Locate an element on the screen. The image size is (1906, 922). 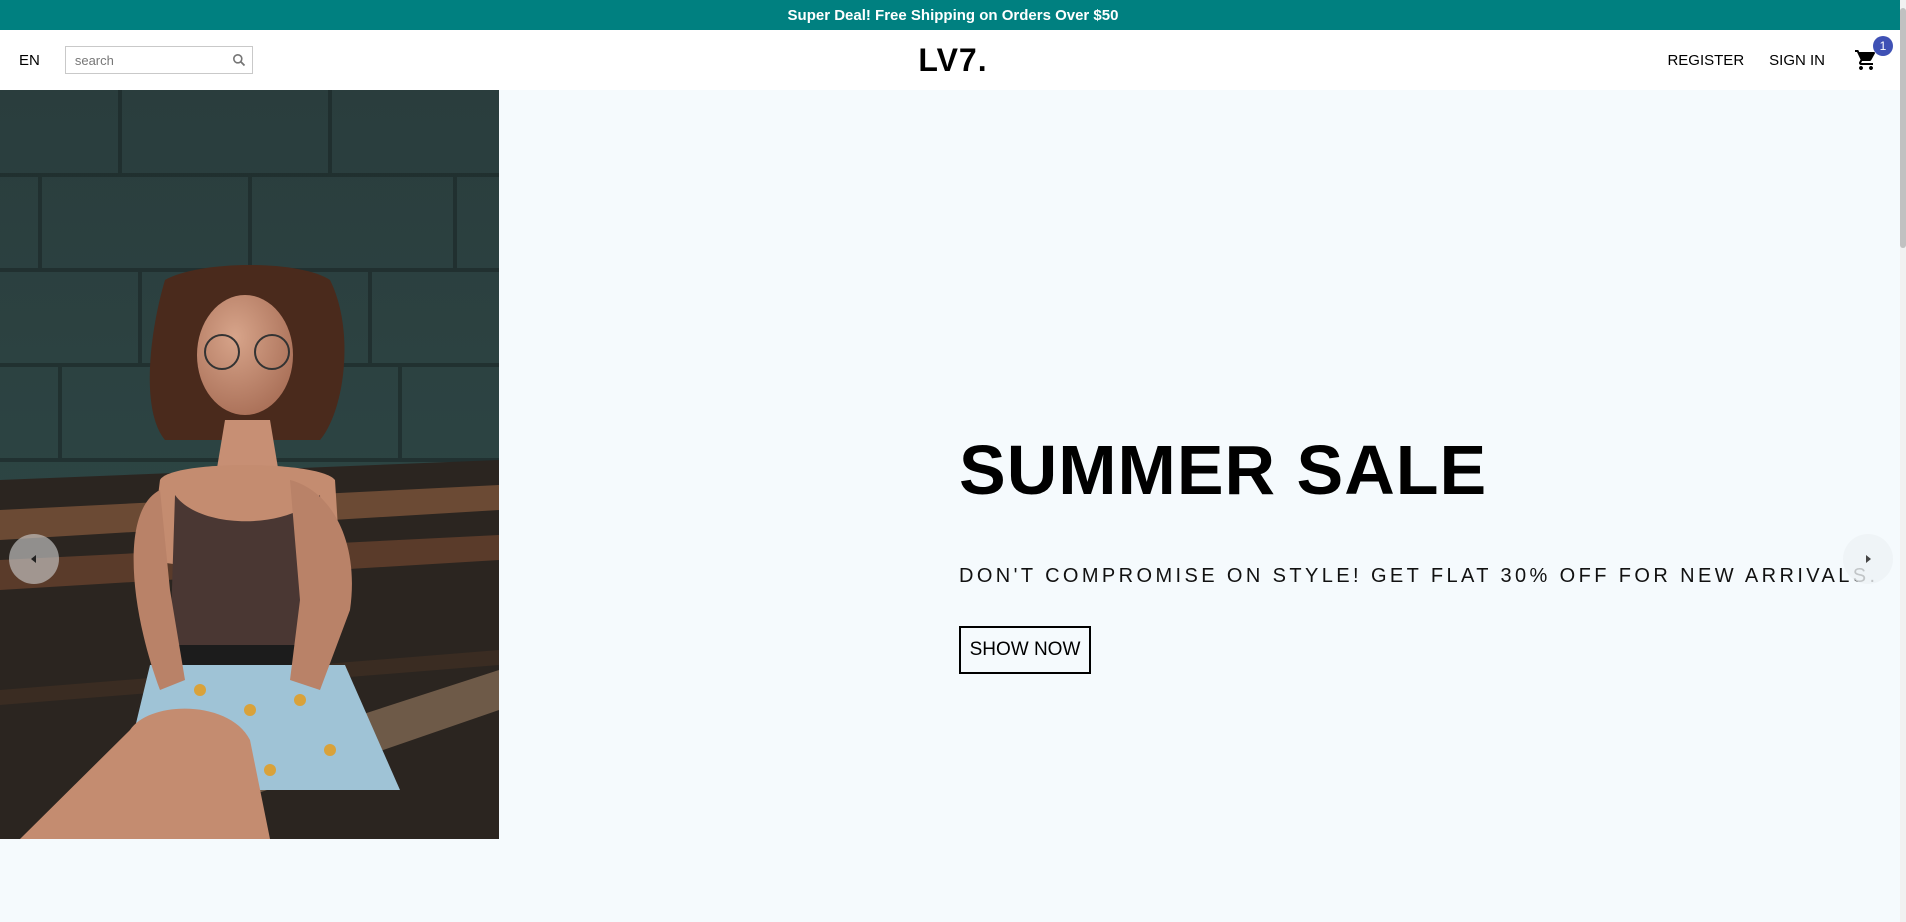
hero-title: SUMMER SALE is located at coordinates (1223, 470).